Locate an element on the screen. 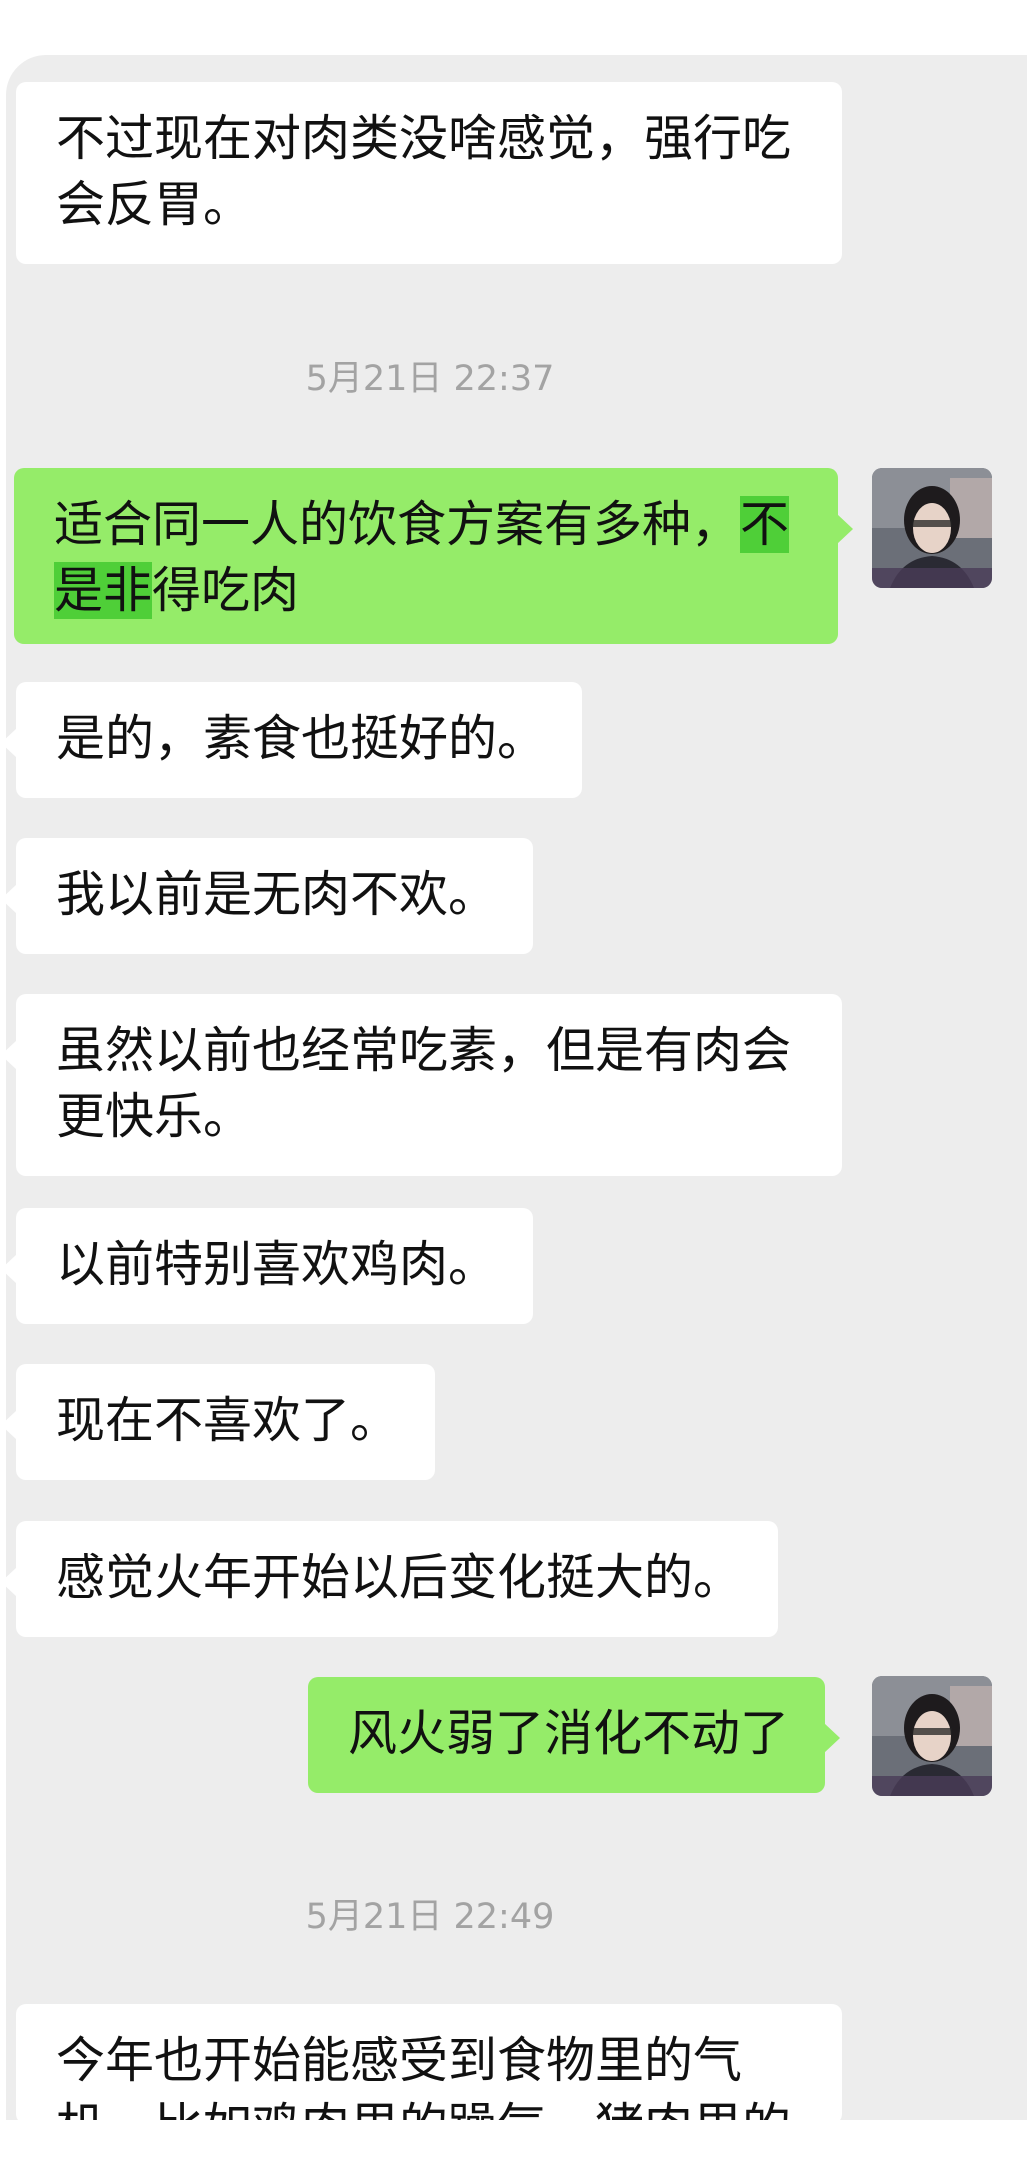 The width and height of the screenshot is (1027, 2158). message-bubble-incoming: 虽然以前也经常吃素，但是有肉会更快乐。 is located at coordinates (421, 1085).